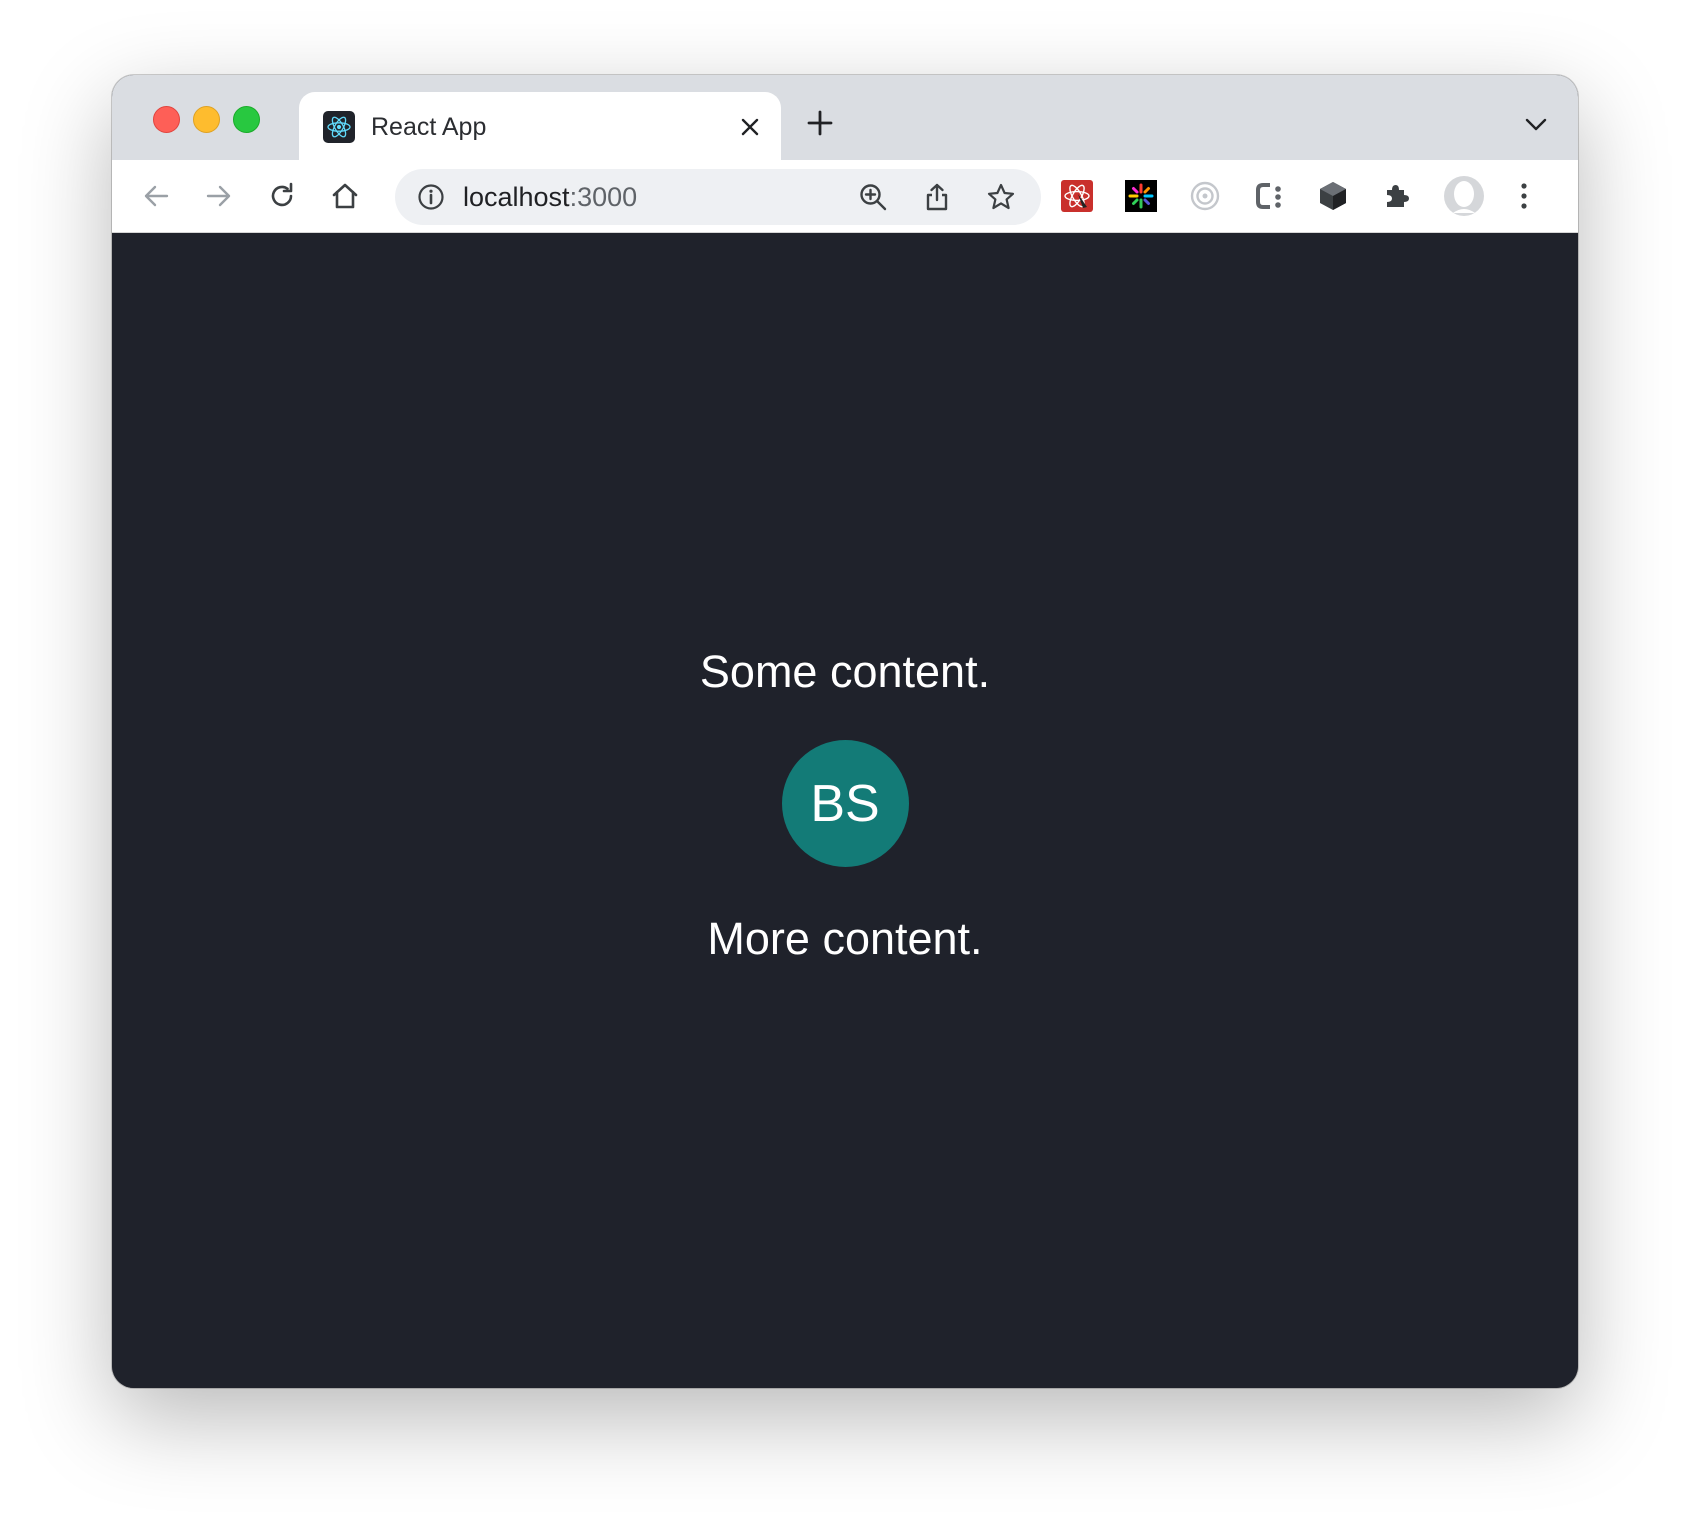  Describe the element at coordinates (820, 123) in the screenshot. I see `new-tab-plus-icon` at that location.